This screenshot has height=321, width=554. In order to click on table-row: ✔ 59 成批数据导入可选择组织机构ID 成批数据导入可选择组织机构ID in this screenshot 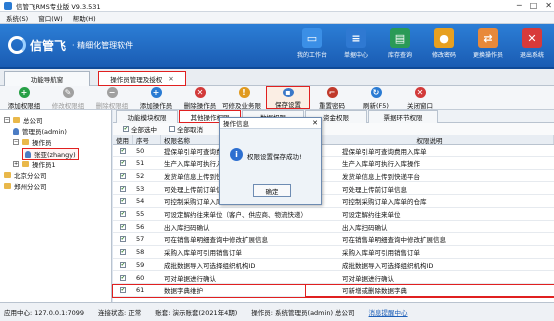, I will do `click(333, 265)`.